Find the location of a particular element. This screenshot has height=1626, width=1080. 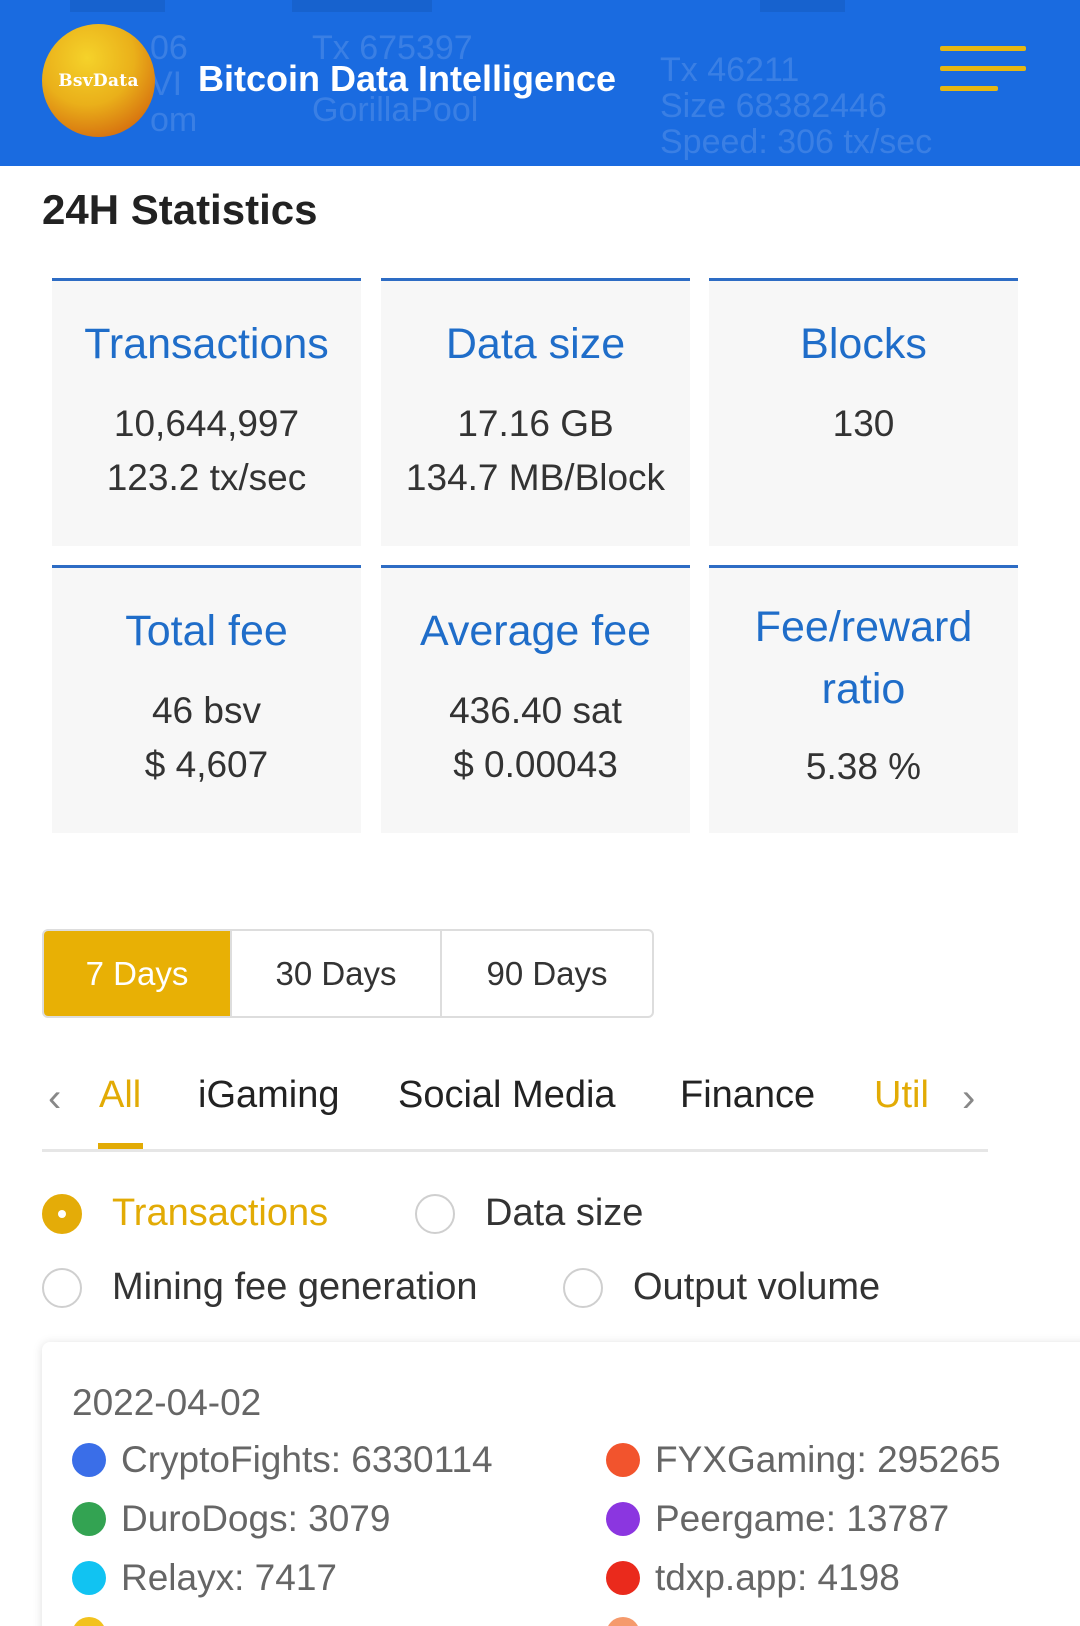

tooltip-entry: CryptoFights: 6330114 is located at coordinates (282, 1460).